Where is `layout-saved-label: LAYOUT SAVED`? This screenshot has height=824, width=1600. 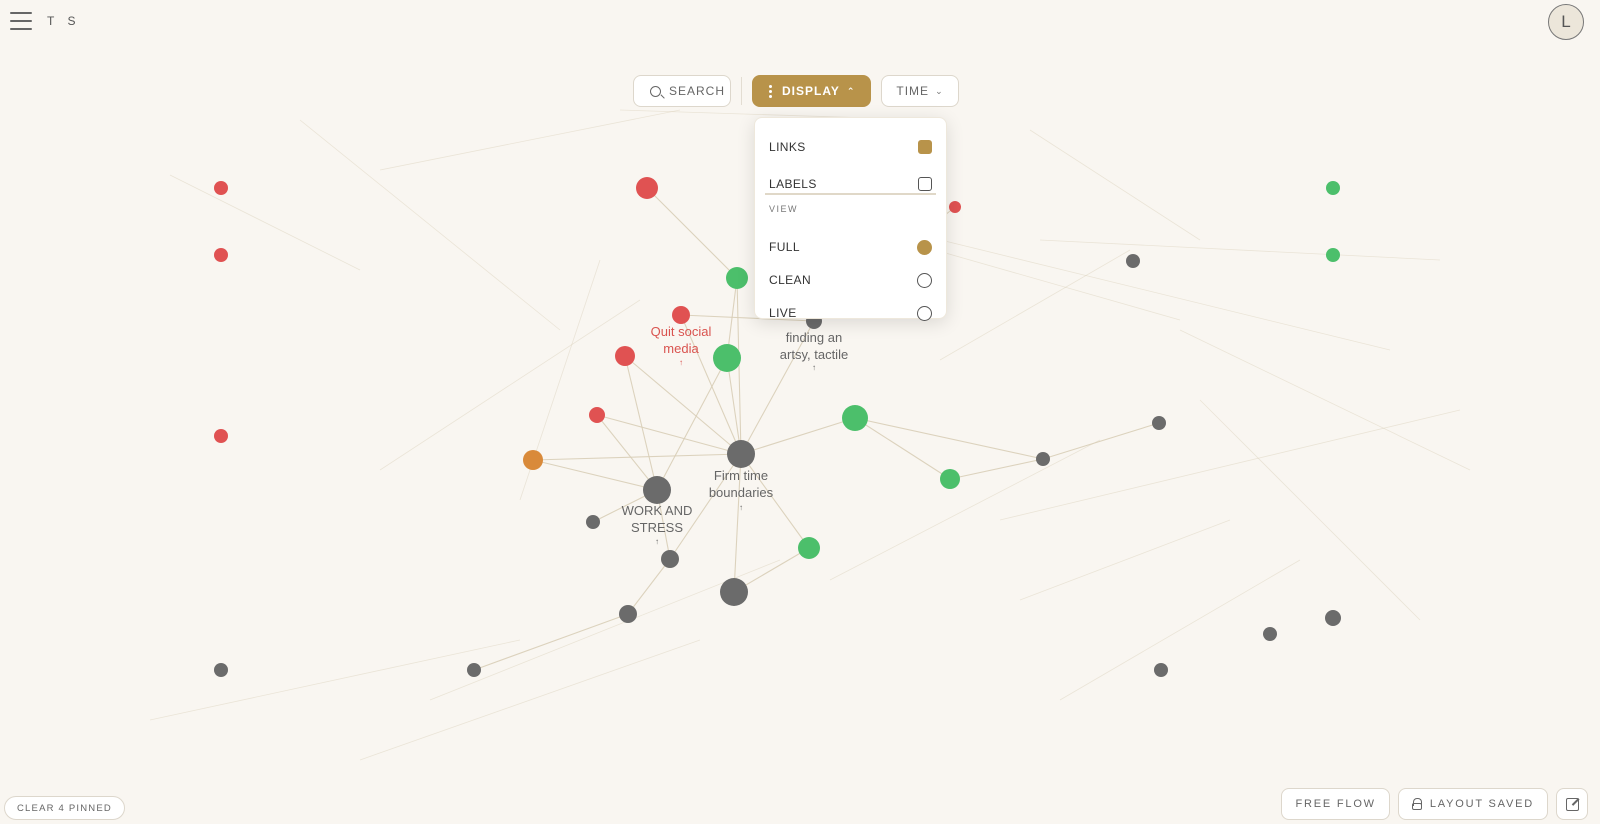 layout-saved-label: LAYOUT SAVED is located at coordinates (1481, 804).